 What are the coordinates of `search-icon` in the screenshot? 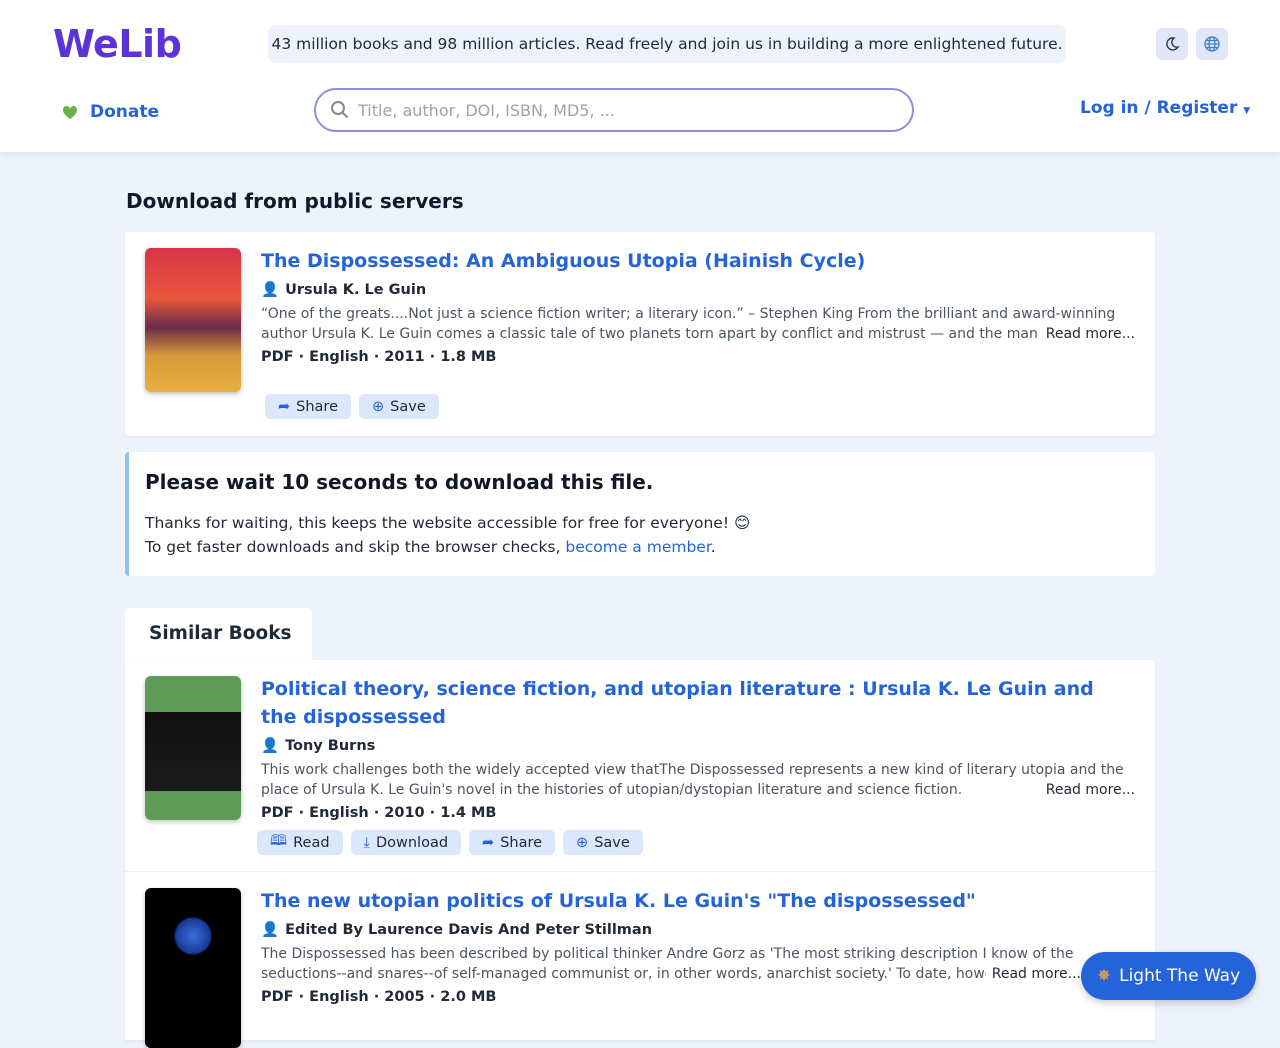 It's located at (340, 110).